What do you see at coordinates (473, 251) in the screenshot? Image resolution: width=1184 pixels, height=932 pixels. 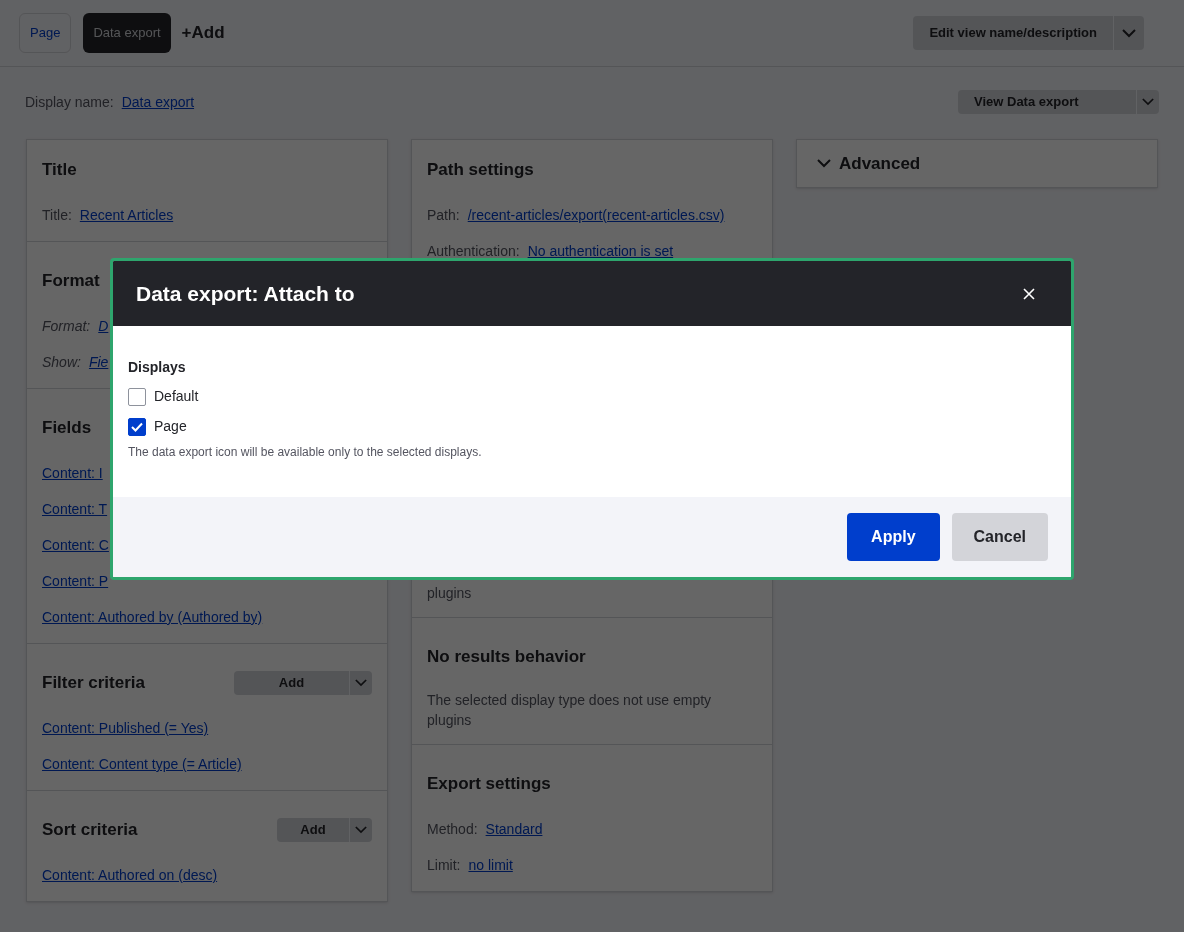 I see `setting-label: Authentication:` at bounding box center [473, 251].